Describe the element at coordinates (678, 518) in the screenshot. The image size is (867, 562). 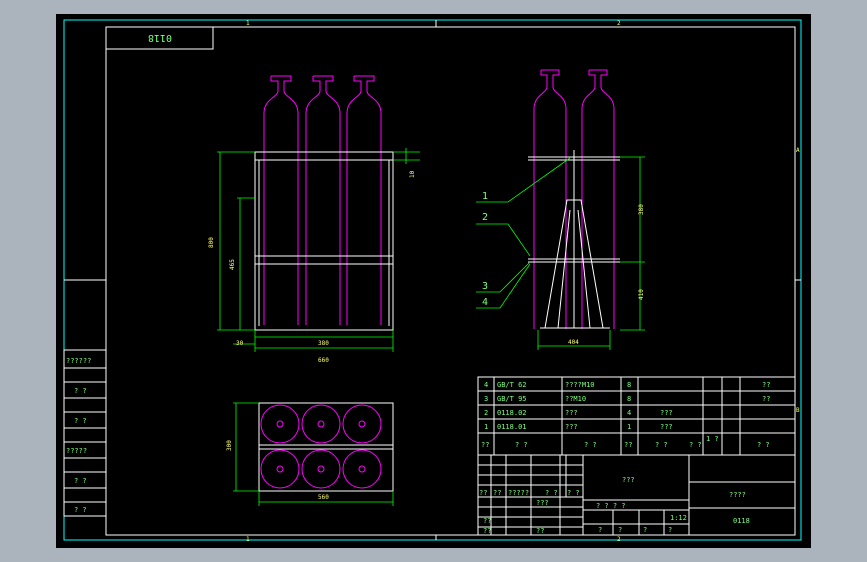
I see `title-scale: 1:12` at that location.